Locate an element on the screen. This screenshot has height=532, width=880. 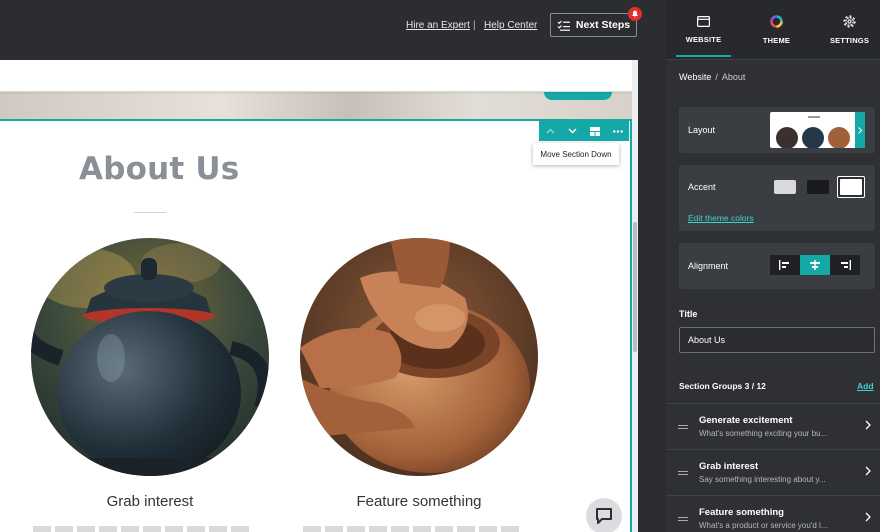
layout-label: Layout is located at coordinates (702, 130).